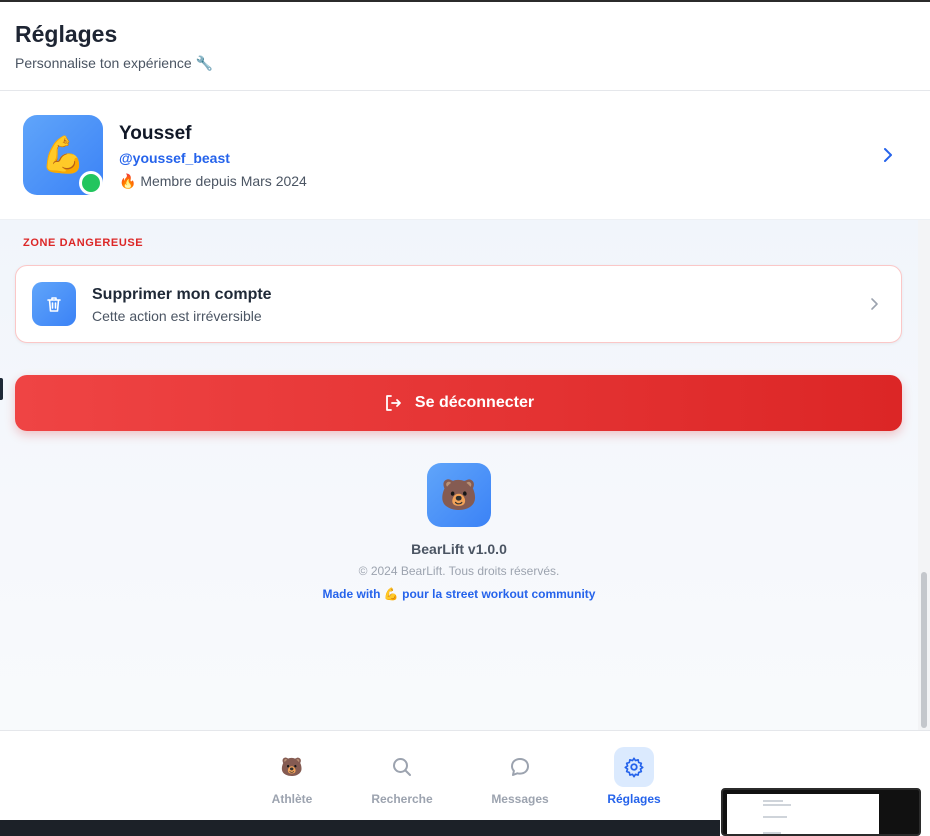  What do you see at coordinates (66, 34) in the screenshot?
I see `page-title: Réglages` at bounding box center [66, 34].